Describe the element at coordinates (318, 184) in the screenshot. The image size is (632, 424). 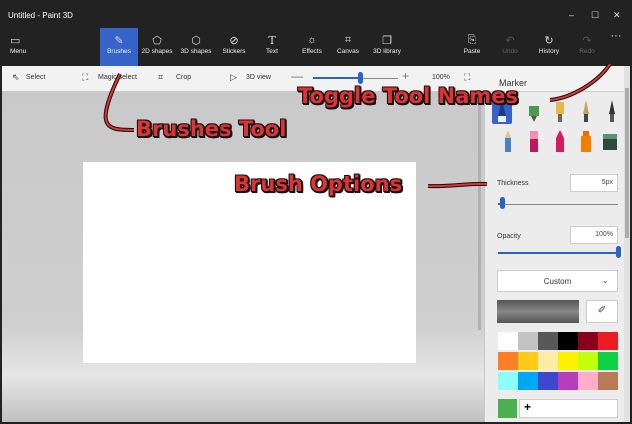
I see `annotation-brush-options: Brush Options` at that location.